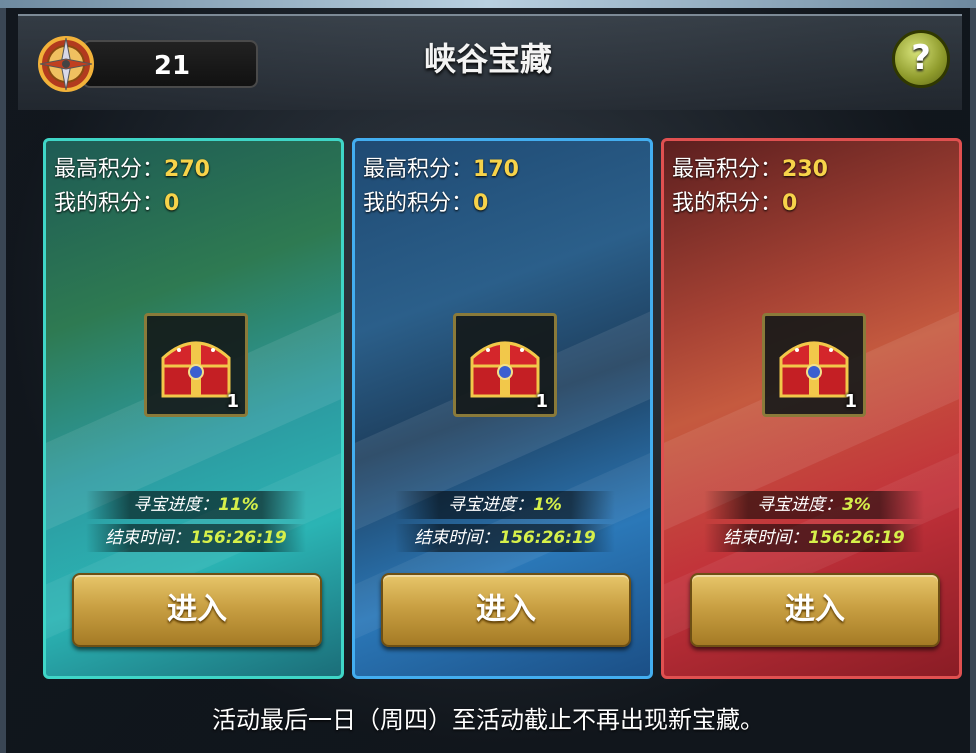 The image size is (976, 753). I want to click on progress-text: 寻宝进度：3%, so click(814, 505).